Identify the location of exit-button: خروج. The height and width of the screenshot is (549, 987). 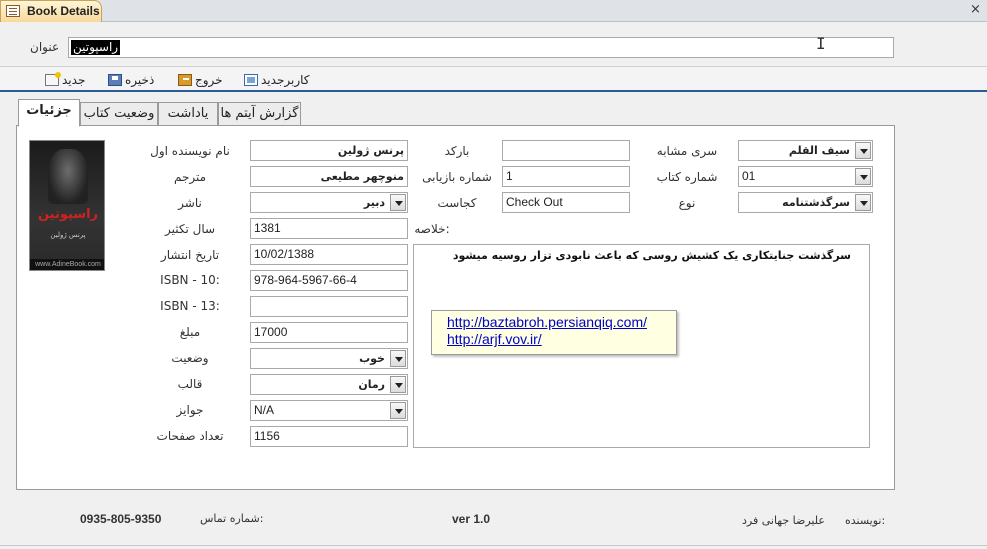
(200, 80).